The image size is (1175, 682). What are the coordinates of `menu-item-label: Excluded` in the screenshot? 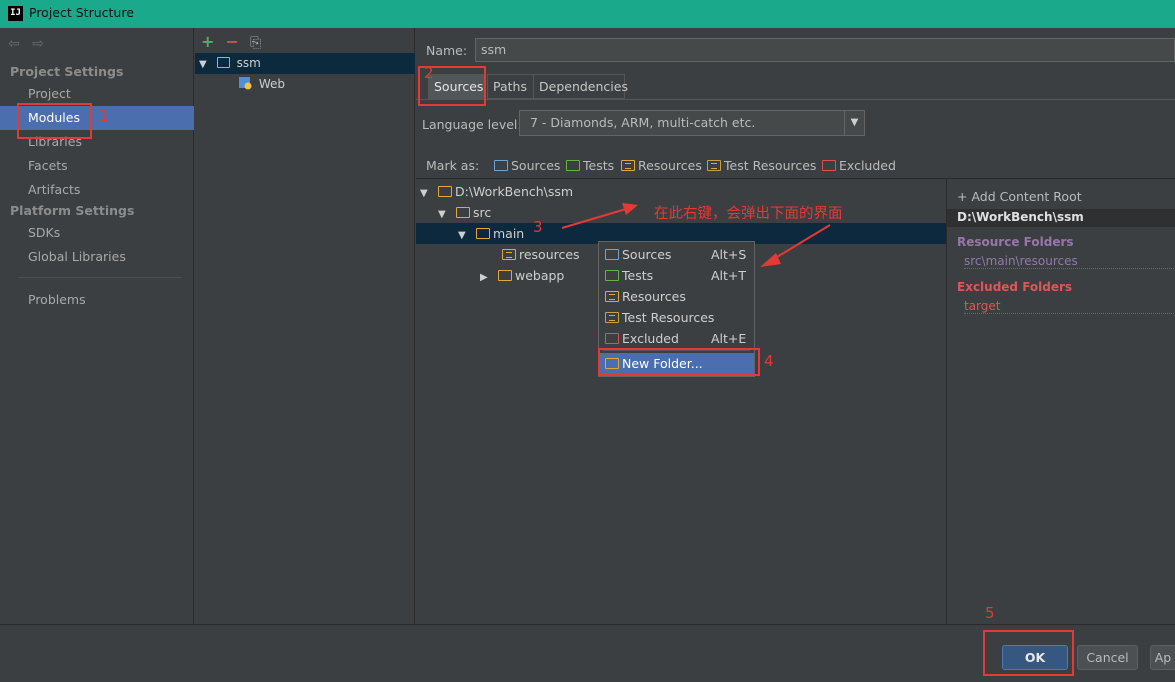 It's located at (650, 338).